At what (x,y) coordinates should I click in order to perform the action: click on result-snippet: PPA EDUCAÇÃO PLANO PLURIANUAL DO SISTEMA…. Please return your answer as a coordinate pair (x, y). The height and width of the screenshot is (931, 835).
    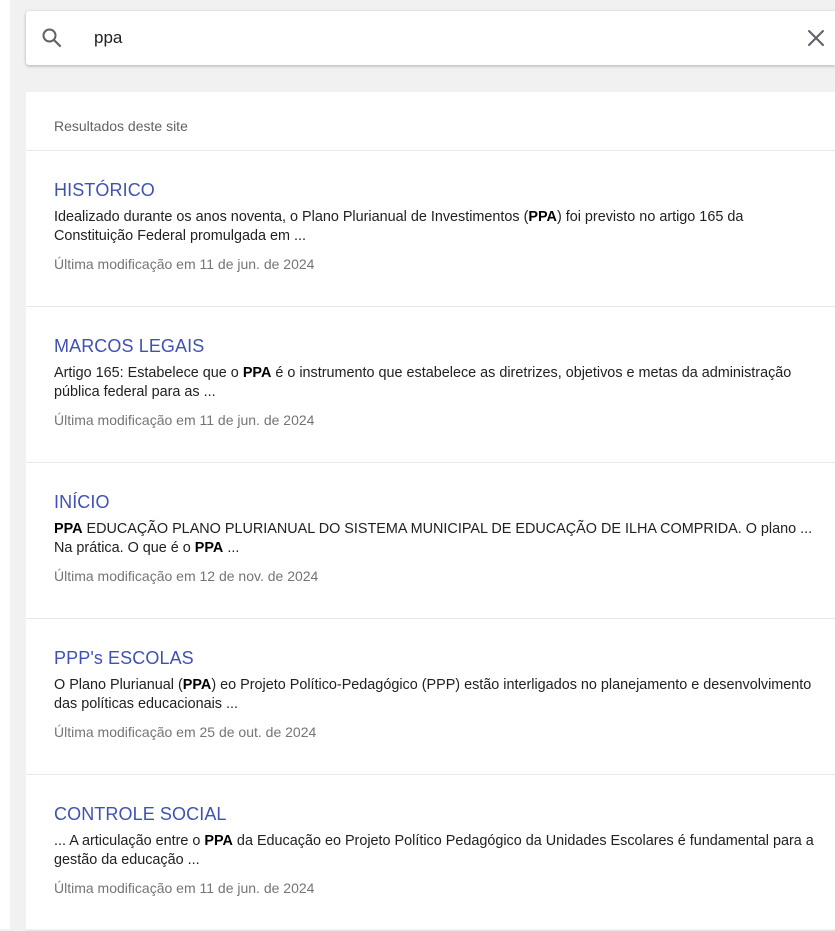
    Looking at the image, I should click on (434, 539).